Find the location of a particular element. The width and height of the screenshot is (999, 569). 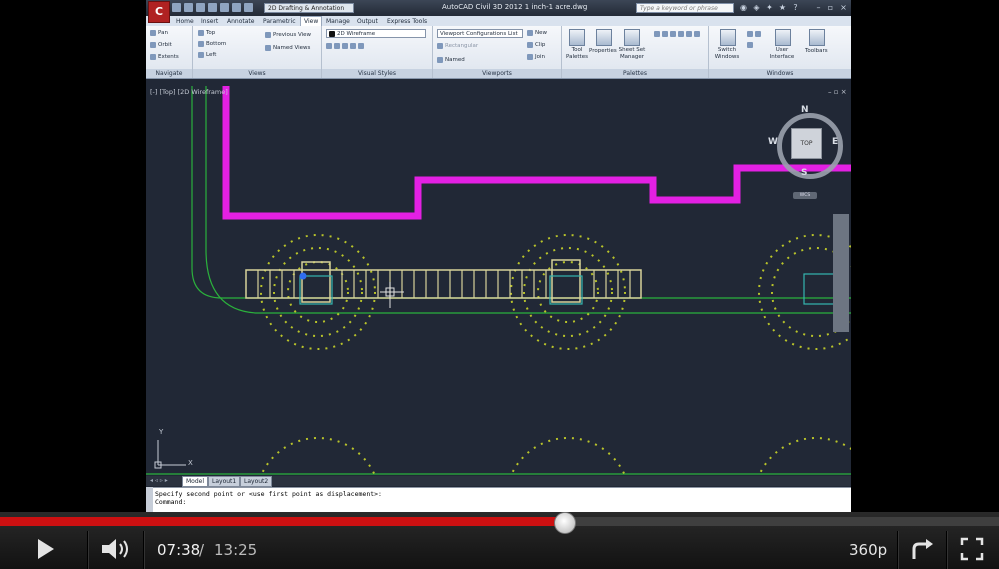

open-icon is located at coordinates (188, 7).